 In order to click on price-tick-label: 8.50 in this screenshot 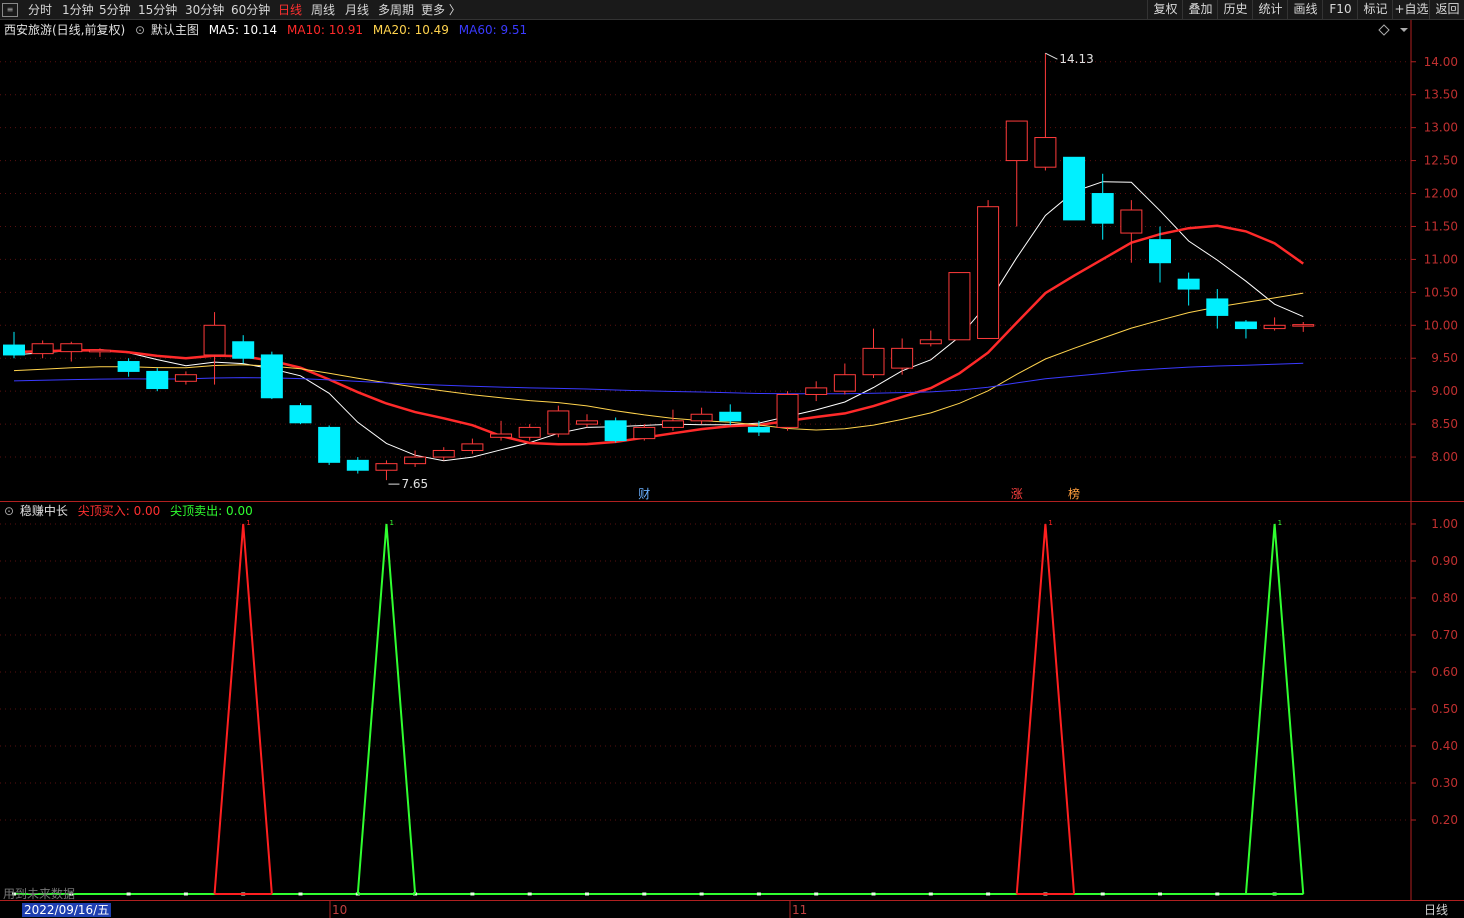, I will do `click(1444, 424)`.